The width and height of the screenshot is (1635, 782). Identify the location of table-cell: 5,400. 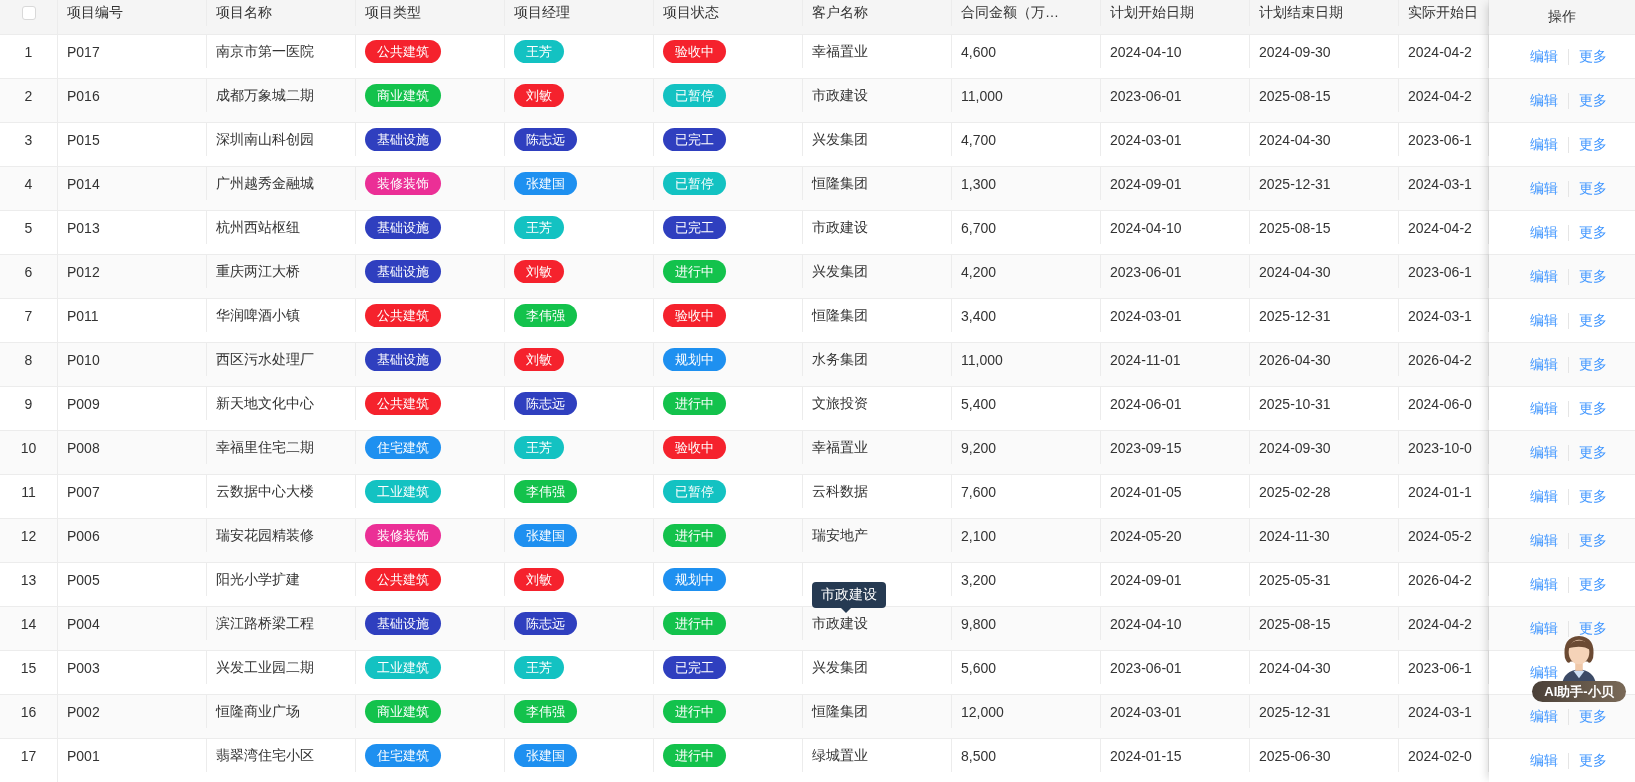
(979, 403).